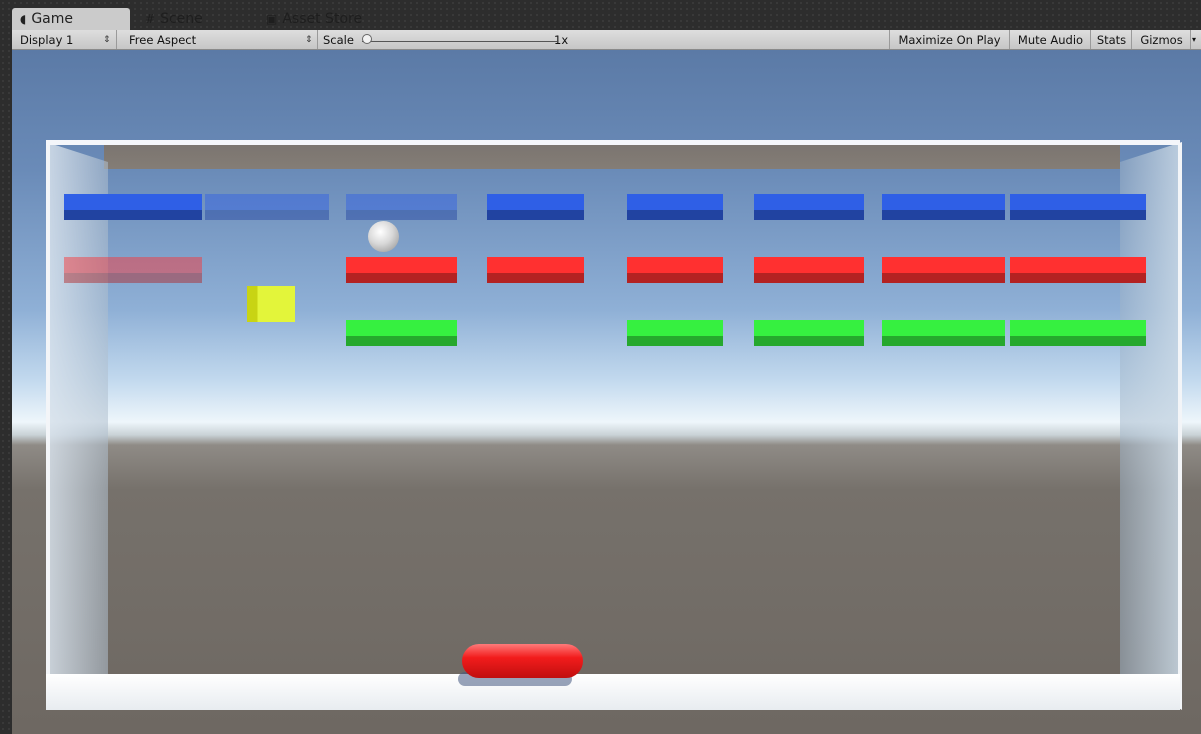 Image resolution: width=1201 pixels, height=734 pixels. Describe the element at coordinates (47, 39) in the screenshot. I see `display-dropdown-label: Display 1` at that location.